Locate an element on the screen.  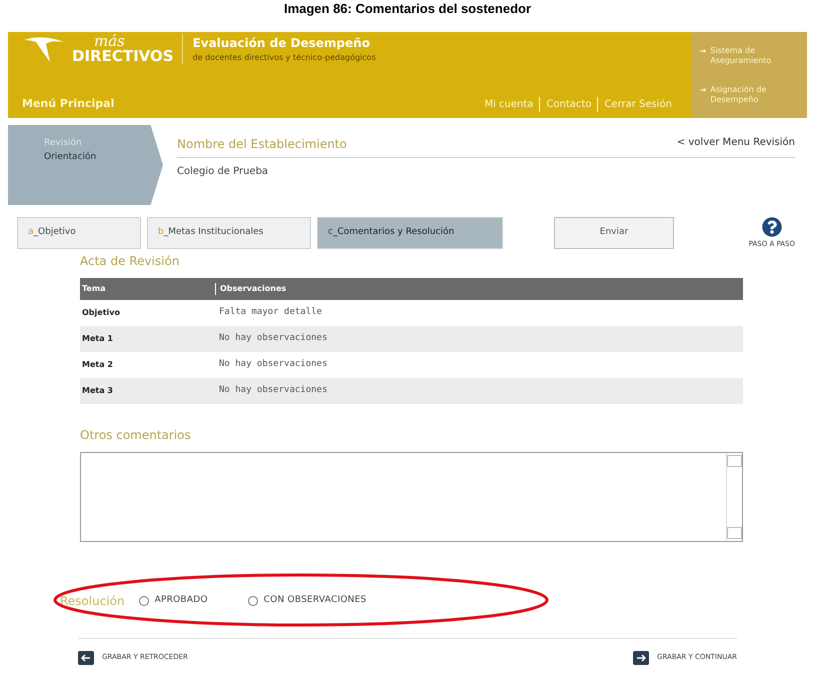
send-button: Enviar is located at coordinates (614, 233).